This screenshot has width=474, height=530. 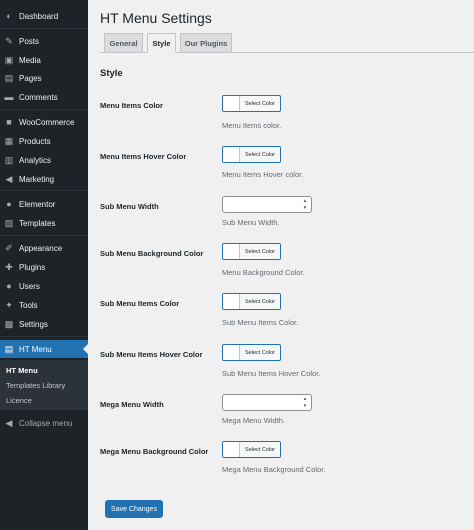 I want to click on sub-menu-items-hover-color-picker: Select Color, so click(x=251, y=352).